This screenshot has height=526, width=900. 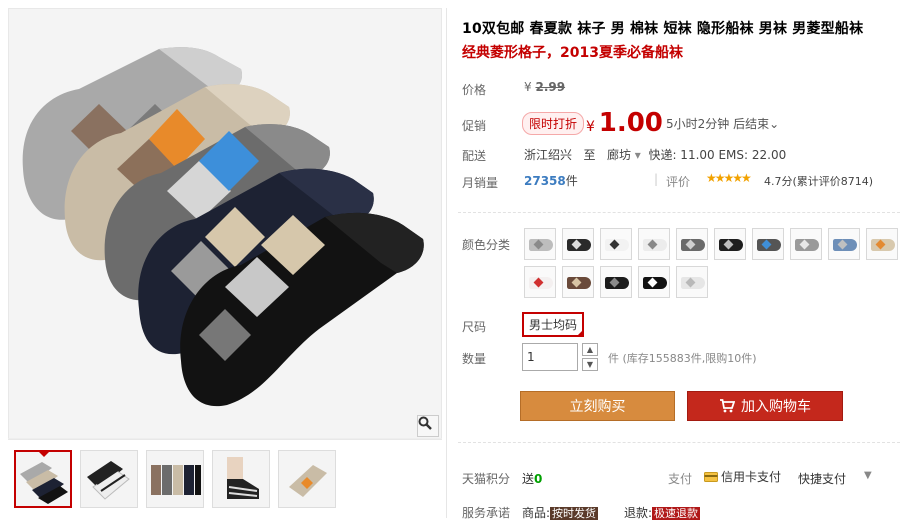 I want to click on promo-currency: ¥, so click(x=590, y=127).